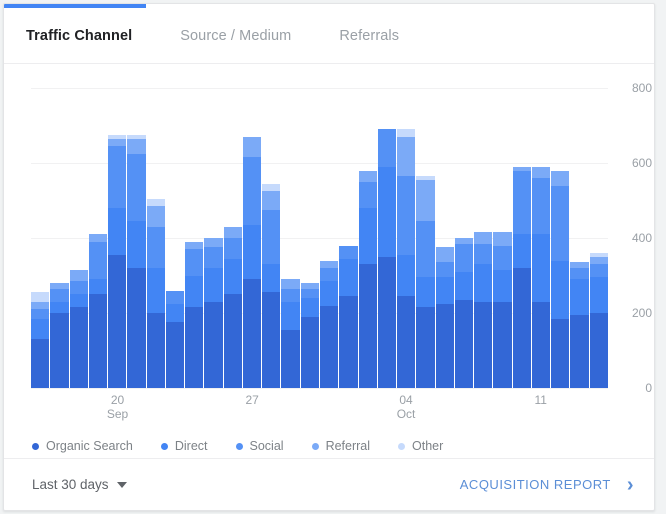 The image size is (666, 514). What do you see at coordinates (235, 36) in the screenshot?
I see `tab-source-medium: Source / Medium` at bounding box center [235, 36].